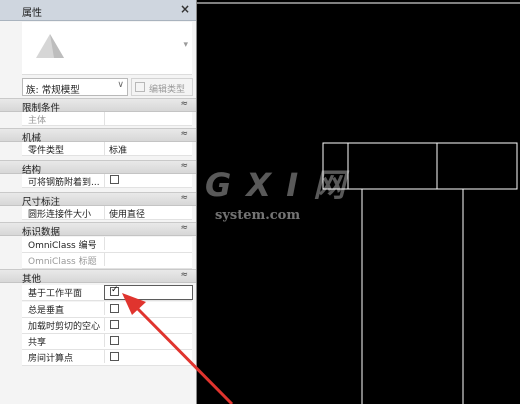 This screenshot has height=404, width=520. Describe the element at coordinates (183, 354) in the screenshot. I see `arrow-shaft` at that location.